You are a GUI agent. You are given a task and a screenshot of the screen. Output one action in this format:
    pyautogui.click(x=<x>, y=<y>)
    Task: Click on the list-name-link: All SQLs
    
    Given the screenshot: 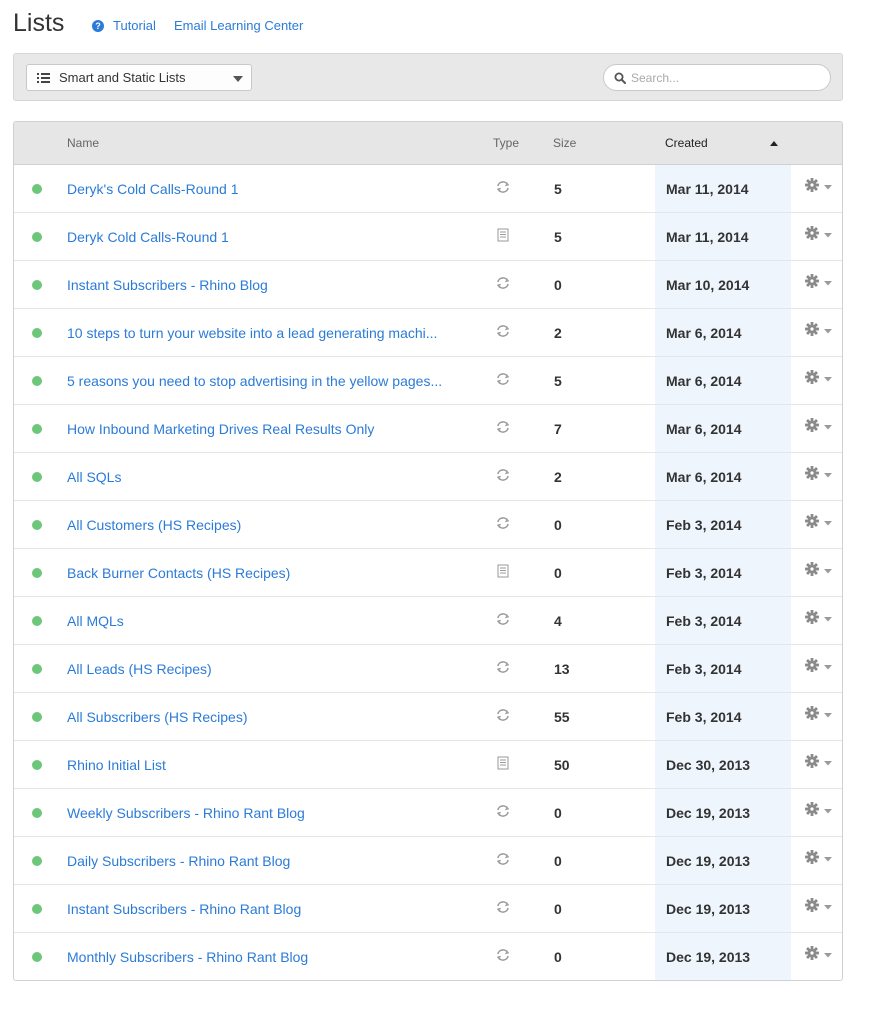 What is the action you would take?
    pyautogui.click(x=264, y=477)
    